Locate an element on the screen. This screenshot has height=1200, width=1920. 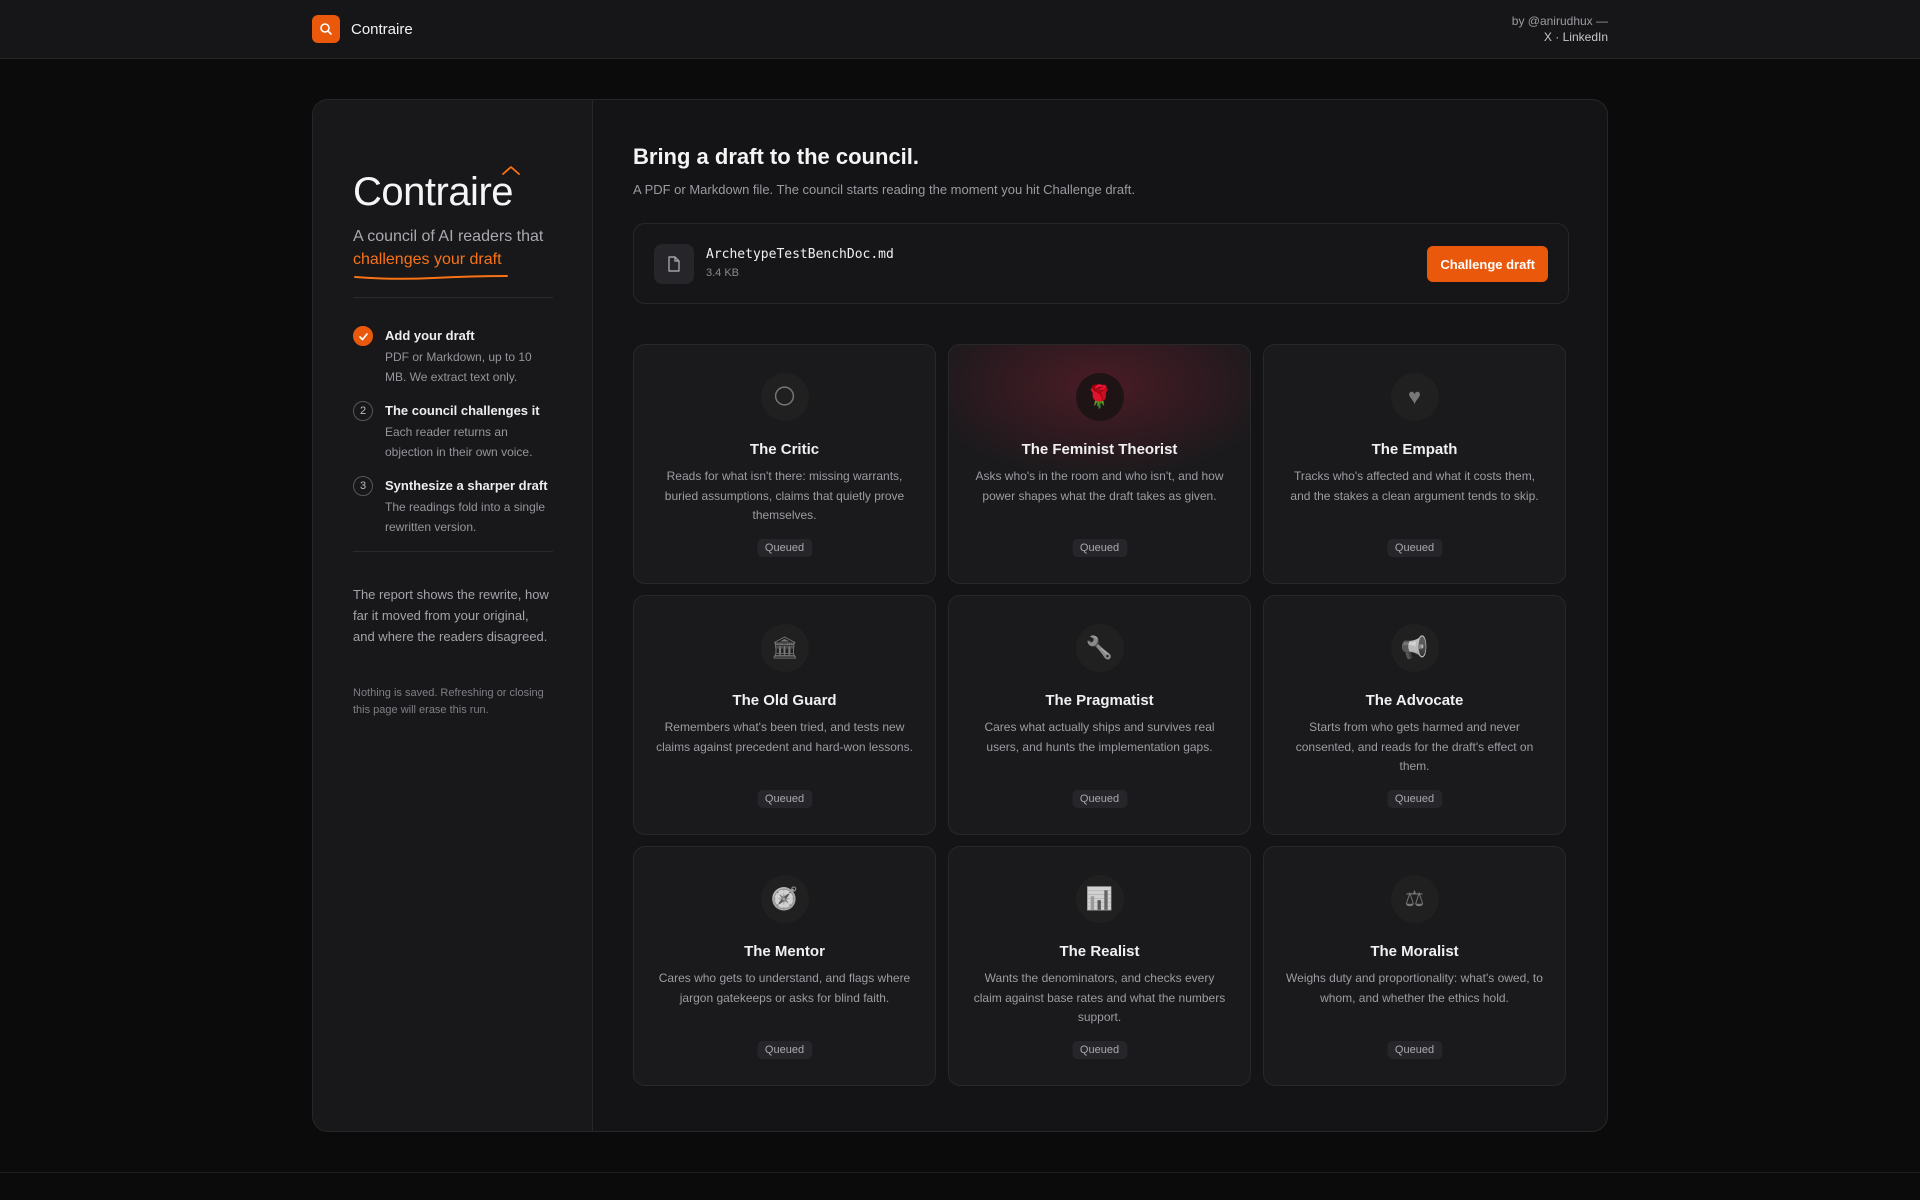
tagline-accent: challenges your draft is located at coordinates (430, 264).